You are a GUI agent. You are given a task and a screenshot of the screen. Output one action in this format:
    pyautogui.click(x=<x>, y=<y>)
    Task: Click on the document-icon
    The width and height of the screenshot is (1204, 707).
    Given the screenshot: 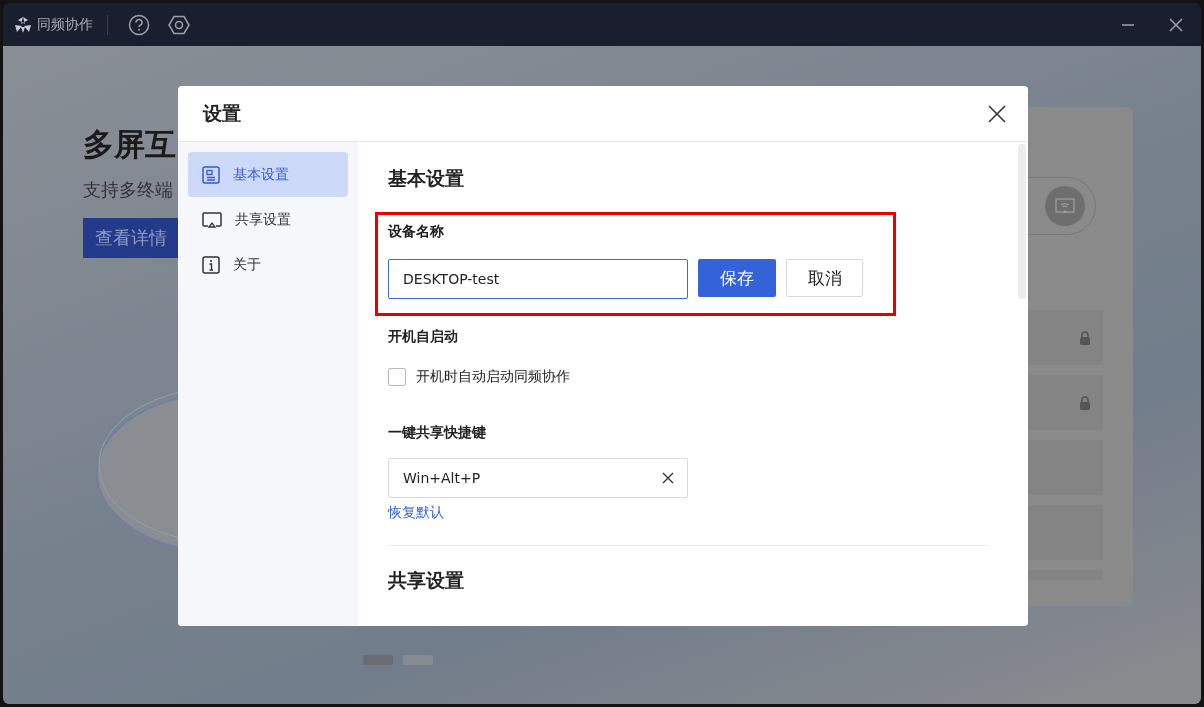 What is the action you would take?
    pyautogui.click(x=211, y=174)
    